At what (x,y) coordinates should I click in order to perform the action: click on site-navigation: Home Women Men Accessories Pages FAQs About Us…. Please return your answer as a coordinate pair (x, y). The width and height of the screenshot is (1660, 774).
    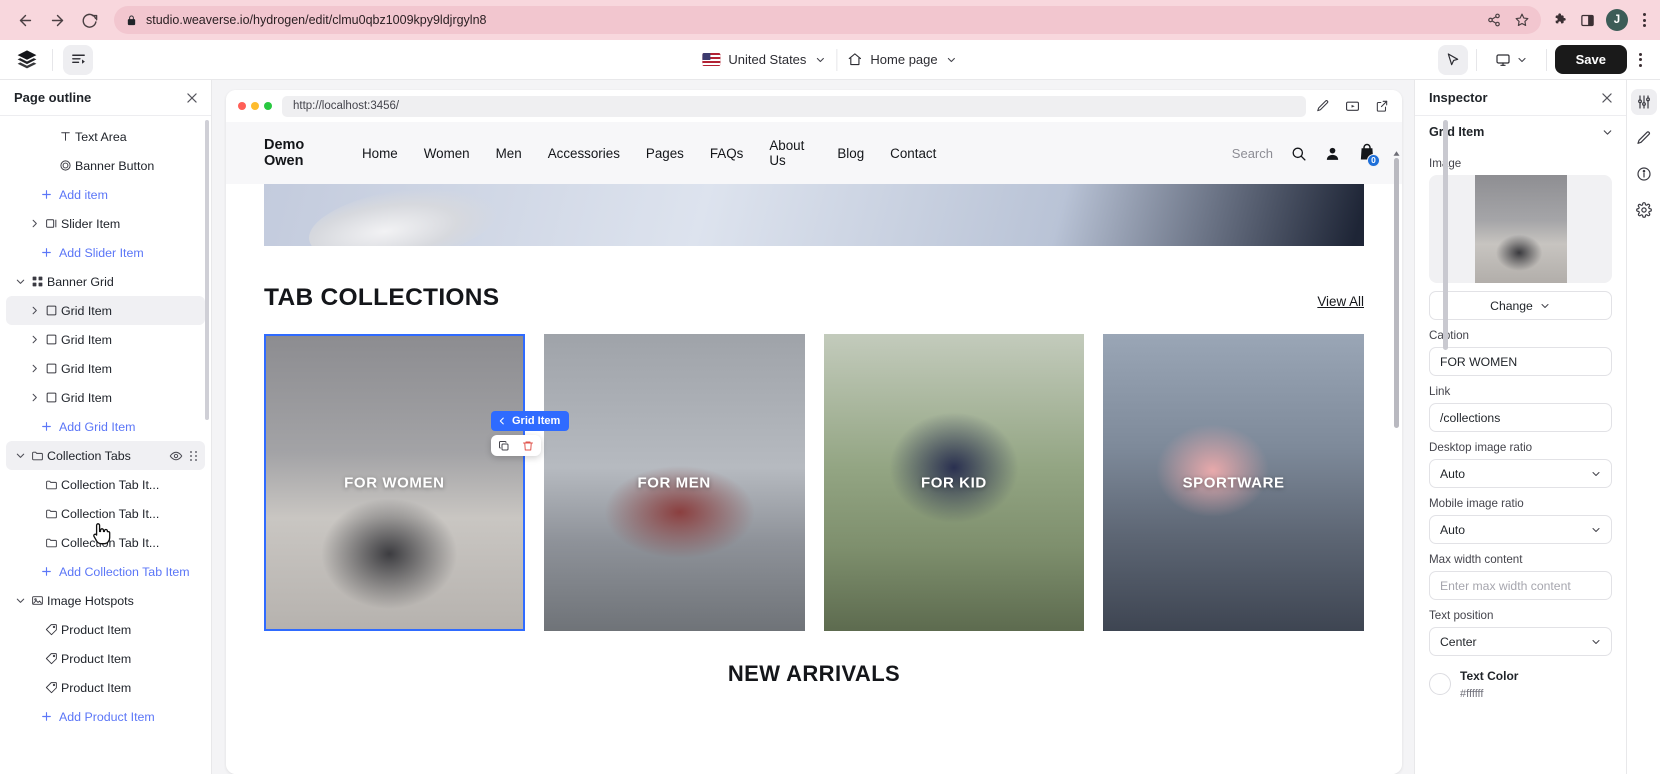
    Looking at the image, I should click on (649, 153).